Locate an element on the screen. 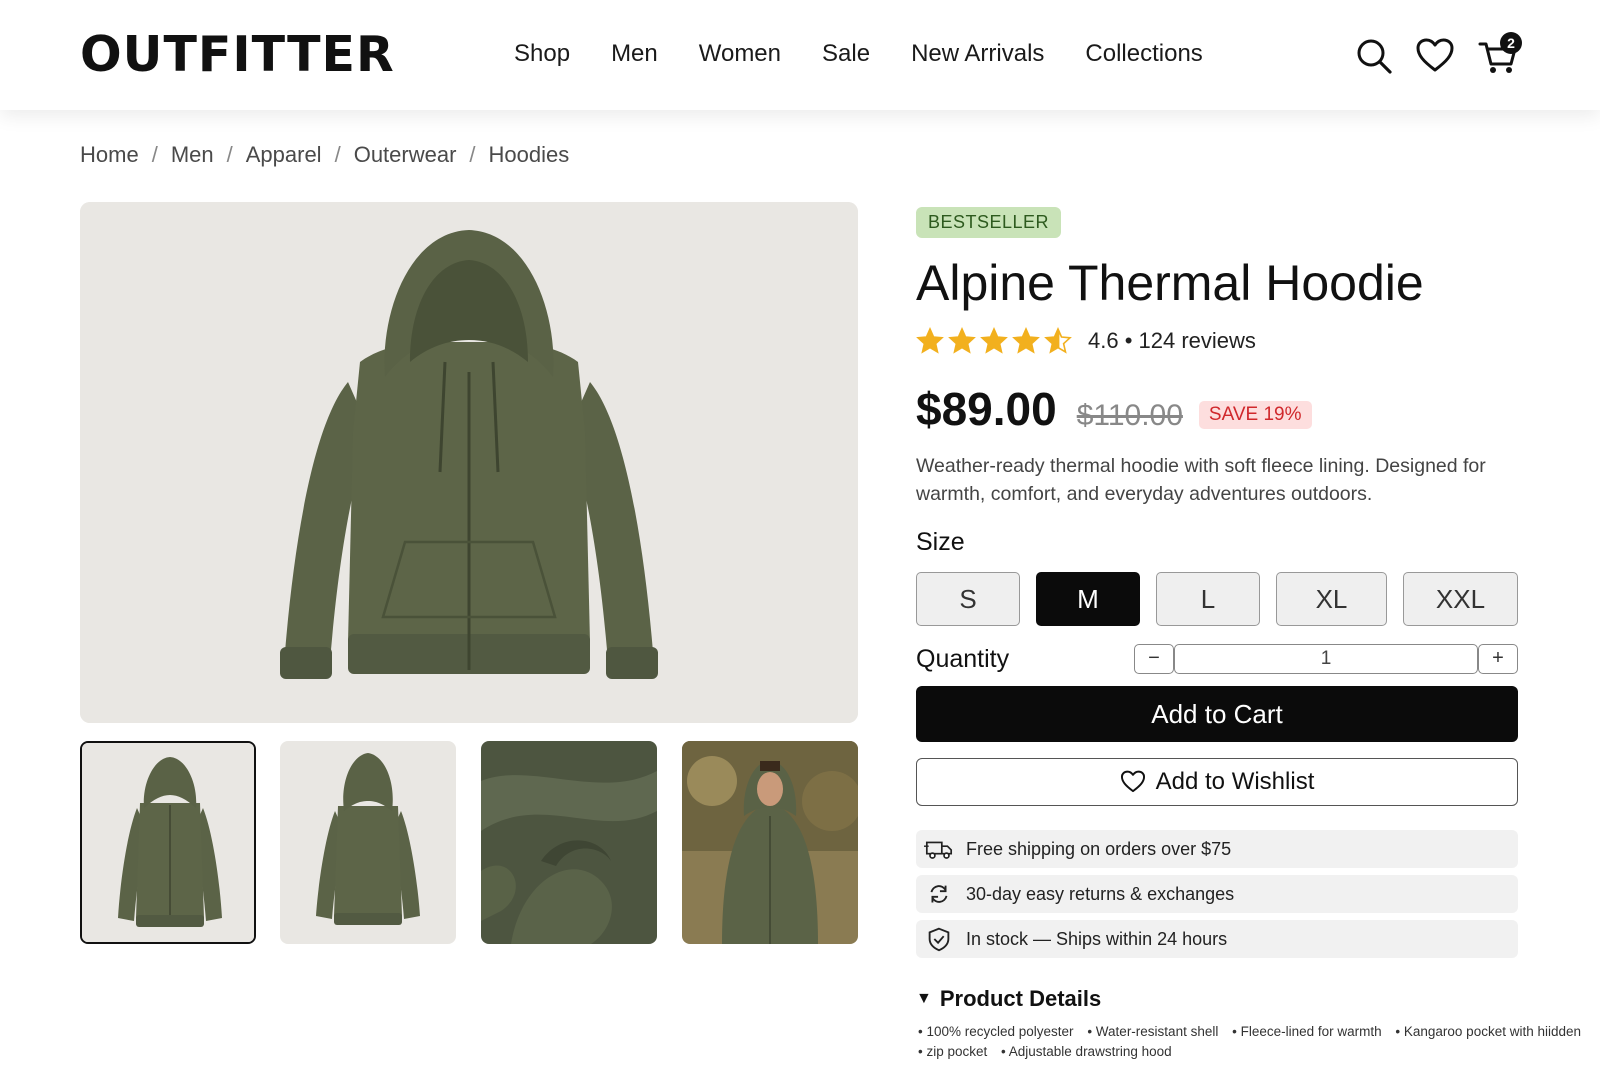  detail-item: • 100% recycled polyester is located at coordinates (996, 1031).